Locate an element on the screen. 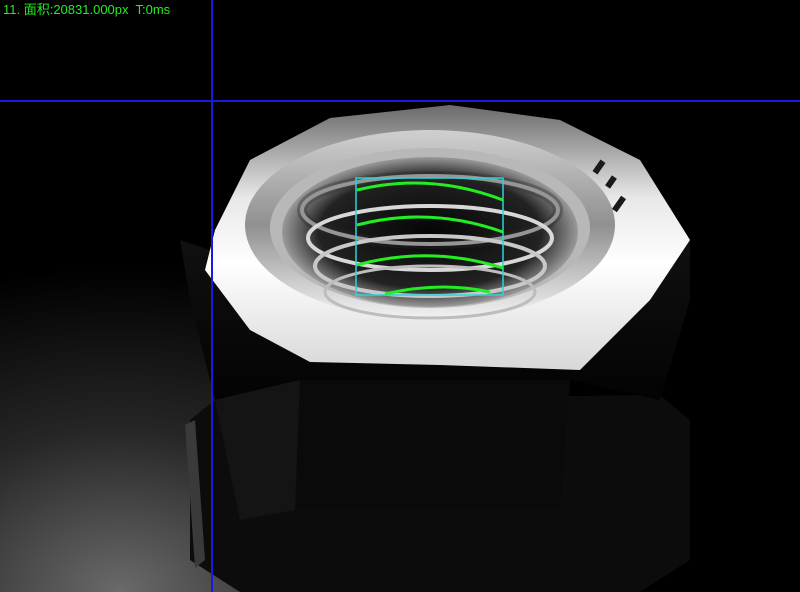 This screenshot has height=592, width=800. measurement-readout: 11. 面积:20831.000px T:0ms is located at coordinates (87, 9).